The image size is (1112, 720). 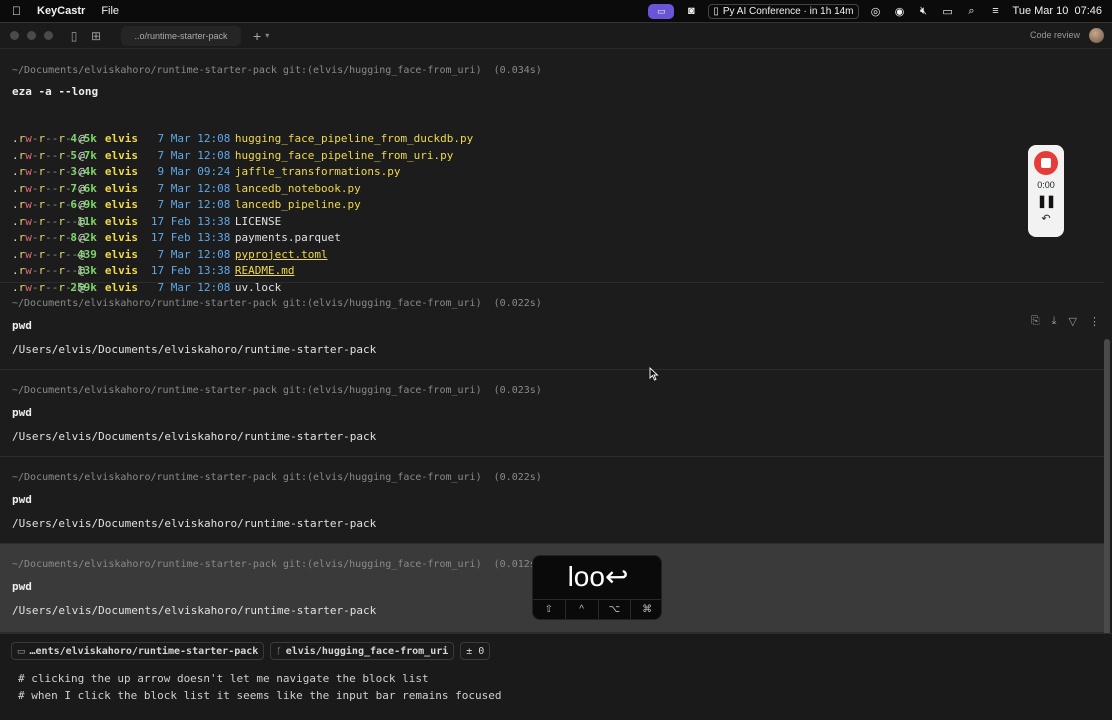 What do you see at coordinates (788, 11) in the screenshot?
I see `calendar-event-label: Py AI Conference · in 1h 14m` at bounding box center [788, 11].